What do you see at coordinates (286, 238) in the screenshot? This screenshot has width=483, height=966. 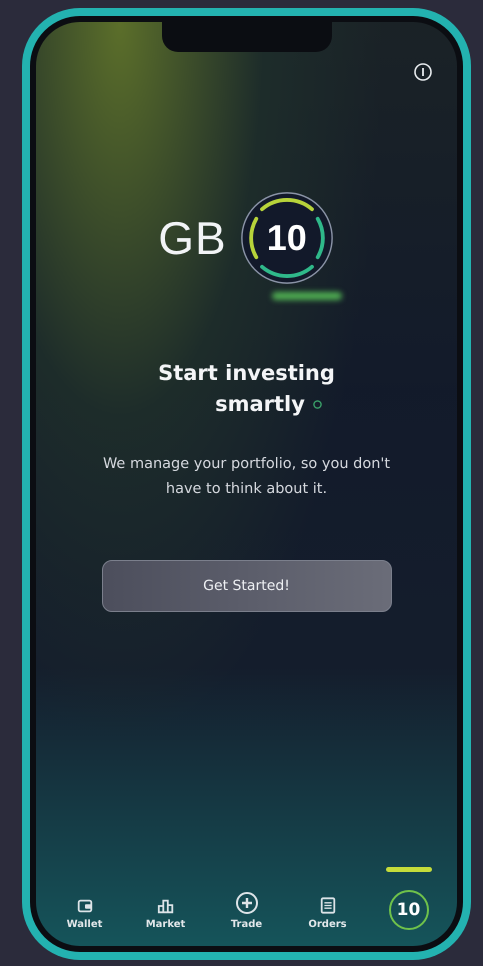 I see `logo-badge: 10` at bounding box center [286, 238].